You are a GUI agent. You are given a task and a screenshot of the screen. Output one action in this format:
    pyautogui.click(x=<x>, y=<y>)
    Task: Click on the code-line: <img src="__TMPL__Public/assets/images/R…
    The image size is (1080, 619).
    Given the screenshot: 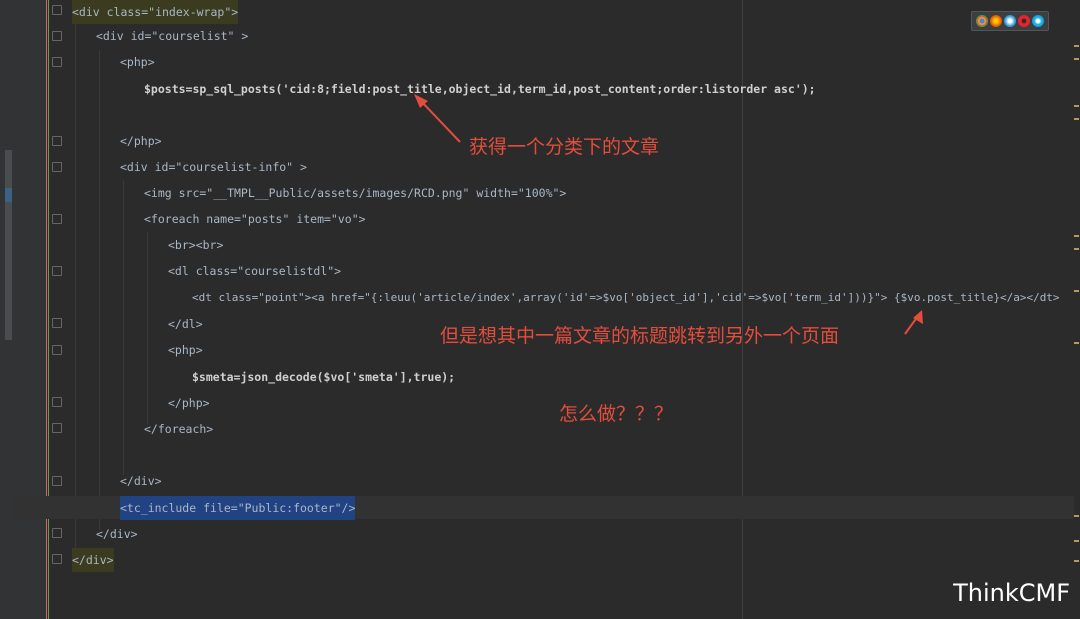 What is the action you would take?
    pyautogui.click(x=355, y=193)
    